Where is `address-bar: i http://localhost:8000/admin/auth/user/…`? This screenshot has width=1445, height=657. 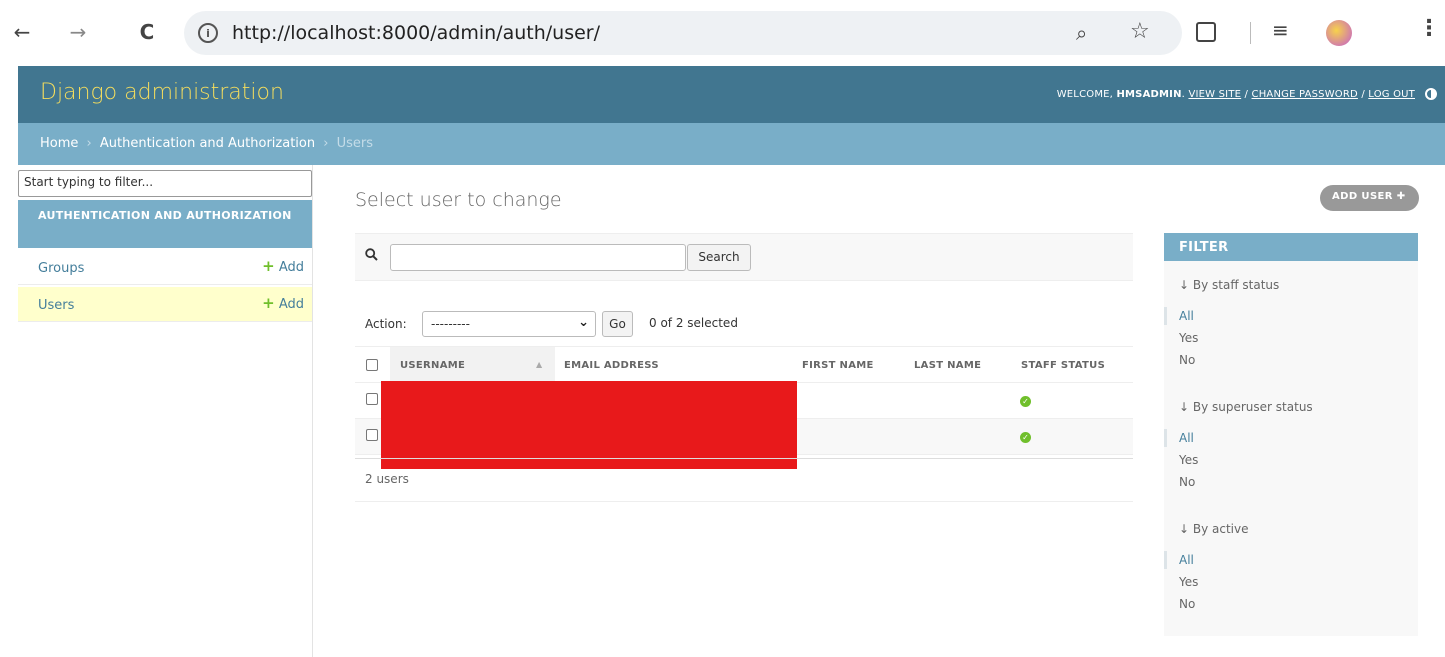
address-bar: i http://localhost:8000/admin/auth/user/… is located at coordinates (683, 33).